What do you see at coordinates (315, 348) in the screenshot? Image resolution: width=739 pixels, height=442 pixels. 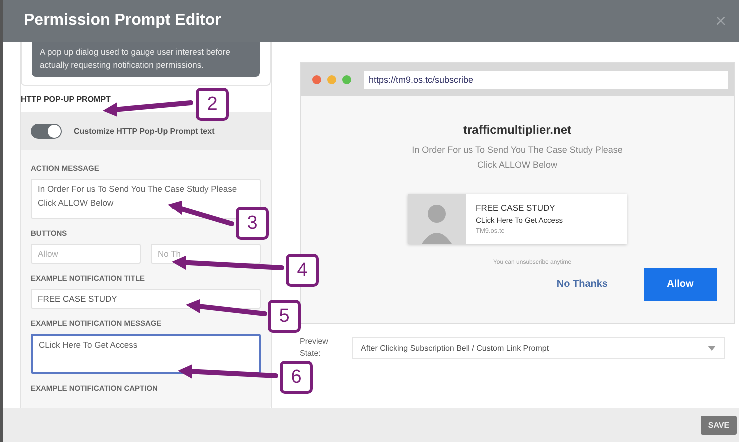 I see `preview-state-label: Preview State:` at bounding box center [315, 348].